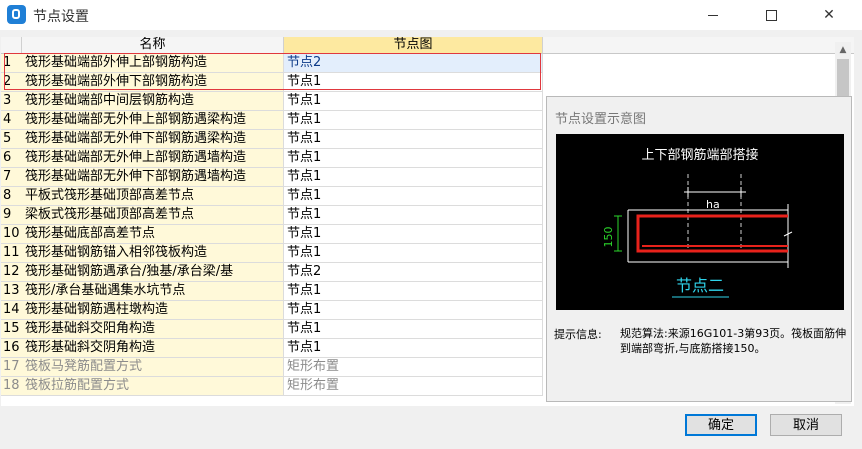 The image size is (862, 449). Describe the element at coordinates (61, 17) in the screenshot. I see `window-title: 节点设置` at that location.